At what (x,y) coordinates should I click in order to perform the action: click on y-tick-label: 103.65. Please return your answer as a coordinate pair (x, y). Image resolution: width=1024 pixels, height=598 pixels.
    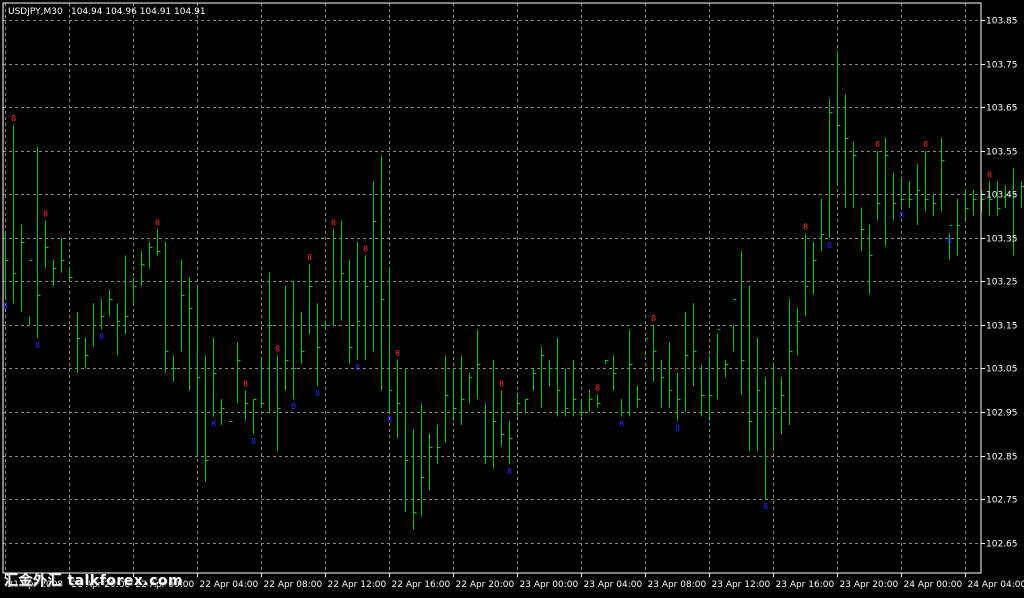
    Looking at the image, I should click on (1002, 109).